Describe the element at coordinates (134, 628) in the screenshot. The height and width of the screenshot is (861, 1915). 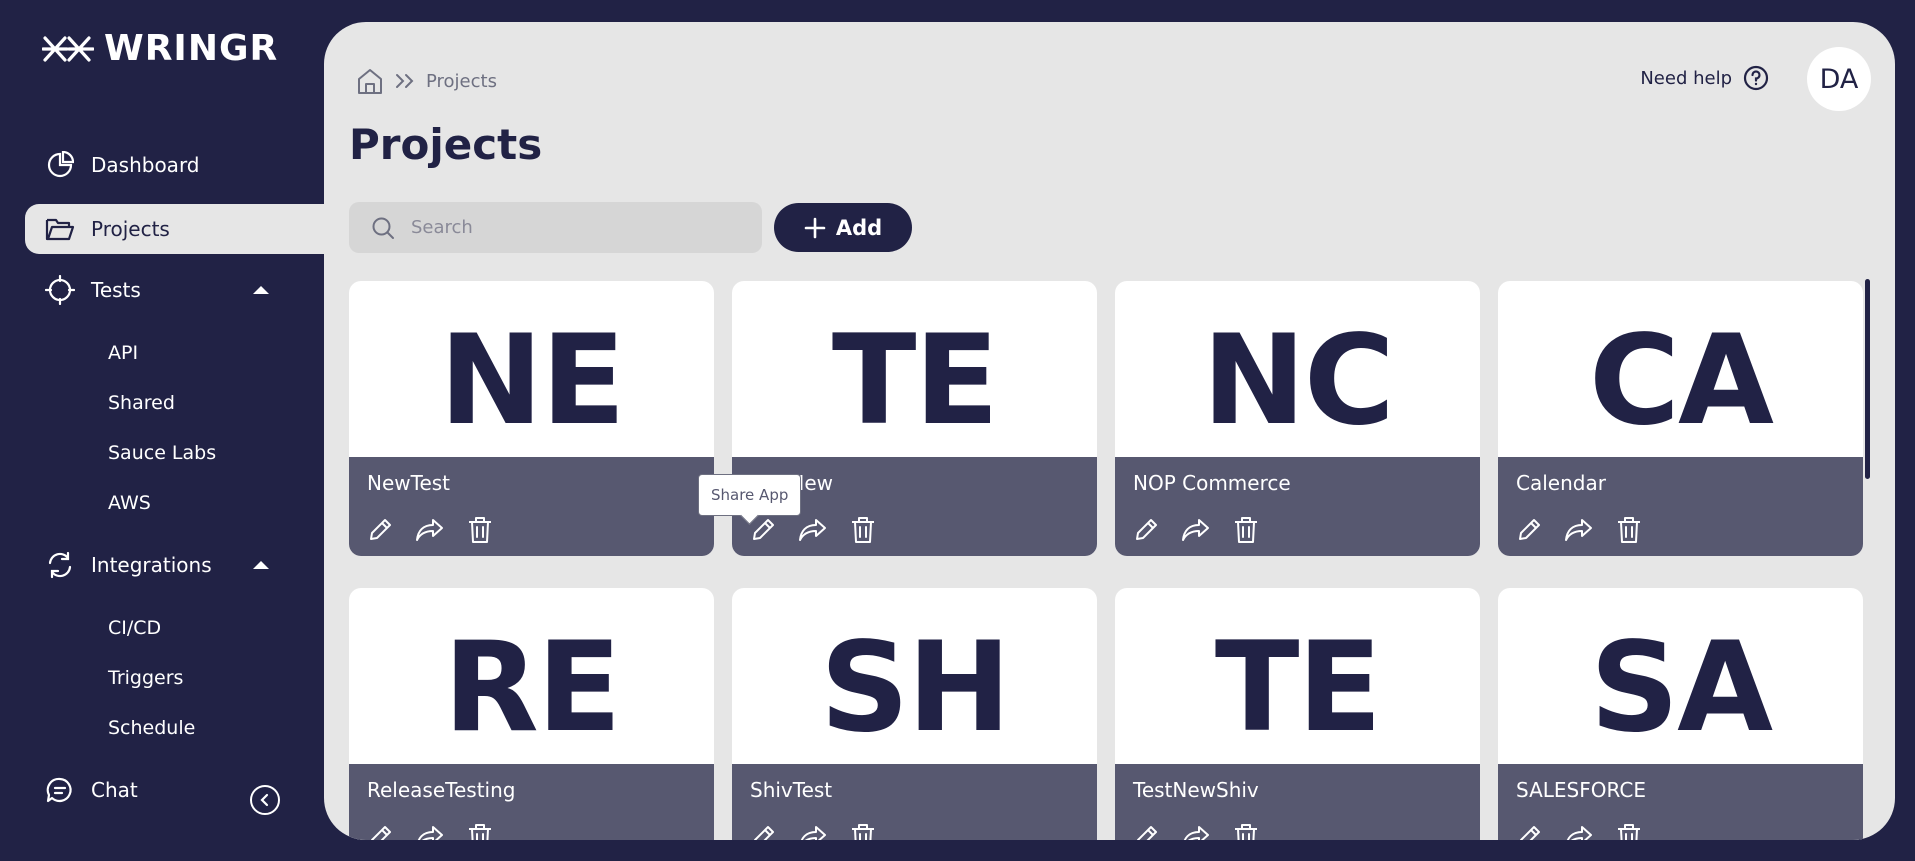
I see `sidebar-subitem-ci-cd: CI/CD` at that location.